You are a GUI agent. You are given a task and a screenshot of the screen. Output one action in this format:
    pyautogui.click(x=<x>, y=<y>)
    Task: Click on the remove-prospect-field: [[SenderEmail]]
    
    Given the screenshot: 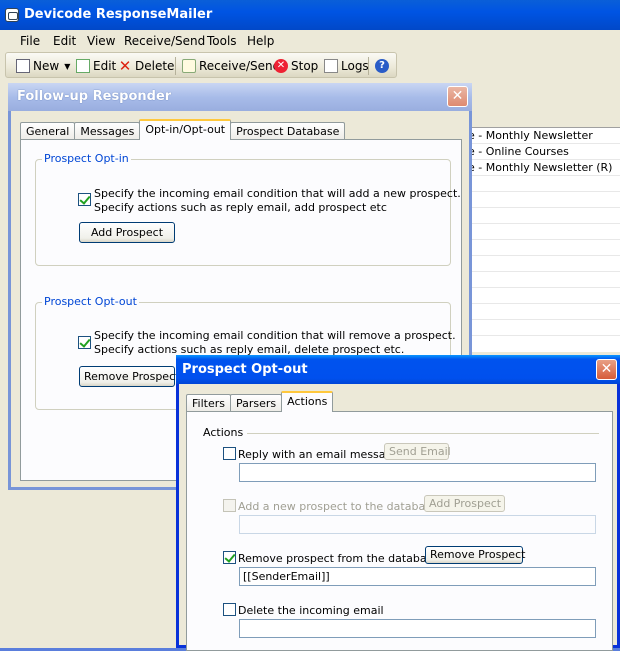 What is the action you would take?
    pyautogui.click(x=417, y=576)
    